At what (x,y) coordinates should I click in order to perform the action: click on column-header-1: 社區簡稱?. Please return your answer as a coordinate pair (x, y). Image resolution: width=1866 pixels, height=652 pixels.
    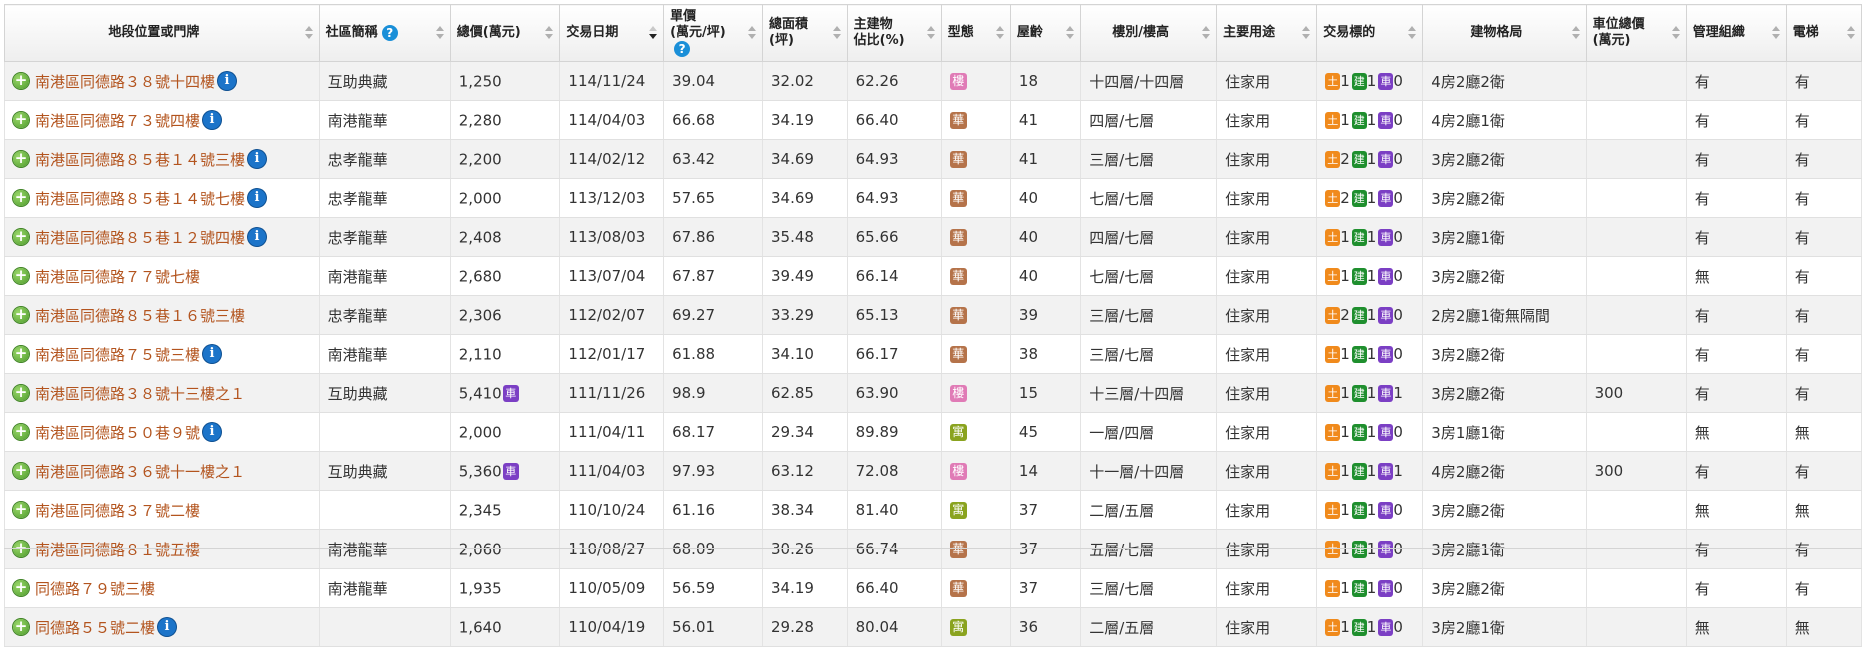
    Looking at the image, I should click on (384, 33).